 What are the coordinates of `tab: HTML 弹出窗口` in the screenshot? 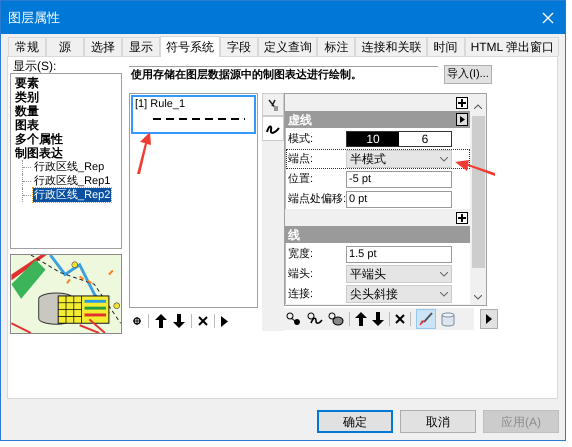 It's located at (511, 46).